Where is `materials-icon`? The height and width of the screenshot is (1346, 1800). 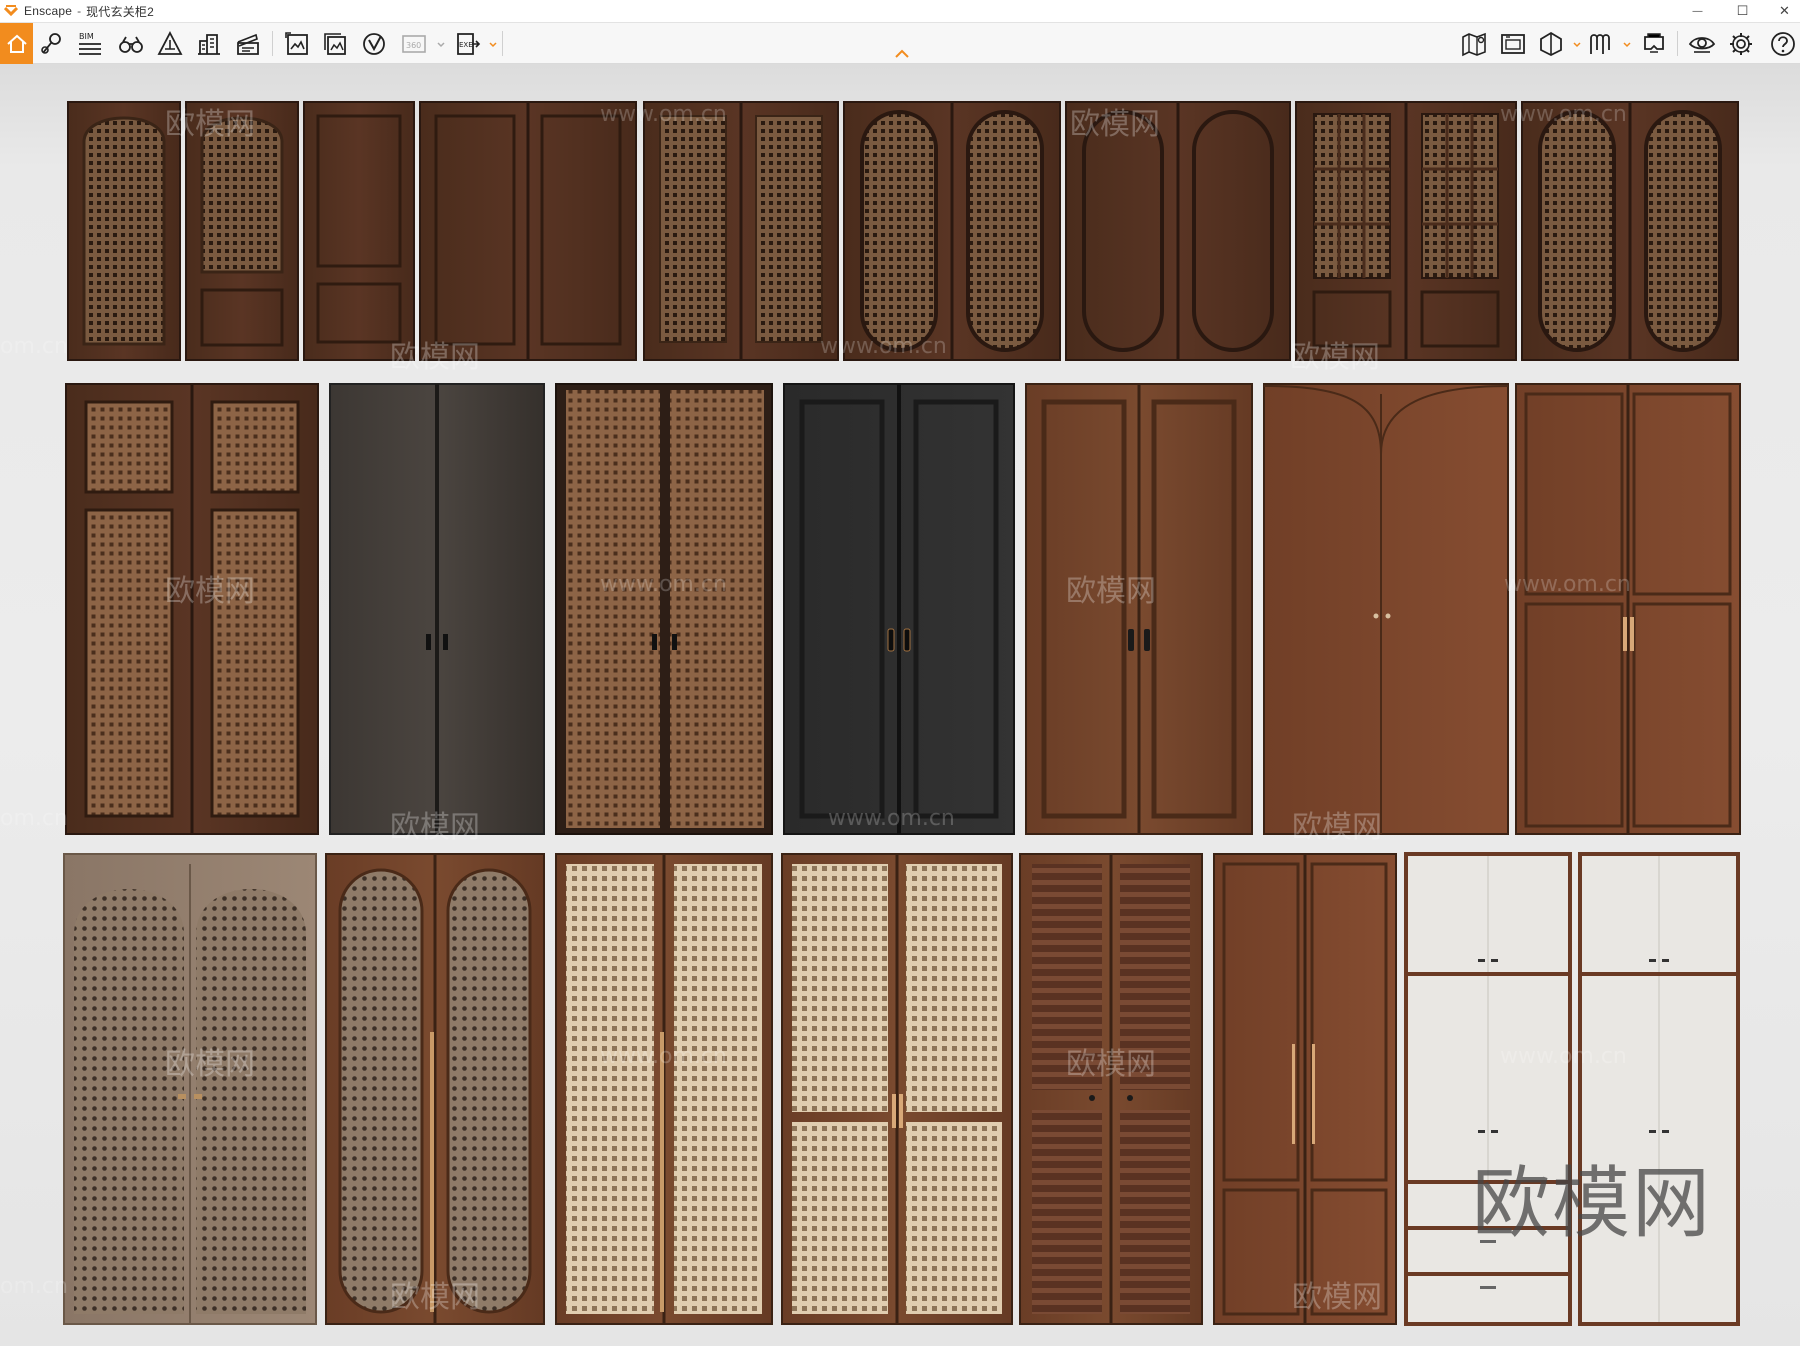 materials-icon is located at coordinates (1600, 43).